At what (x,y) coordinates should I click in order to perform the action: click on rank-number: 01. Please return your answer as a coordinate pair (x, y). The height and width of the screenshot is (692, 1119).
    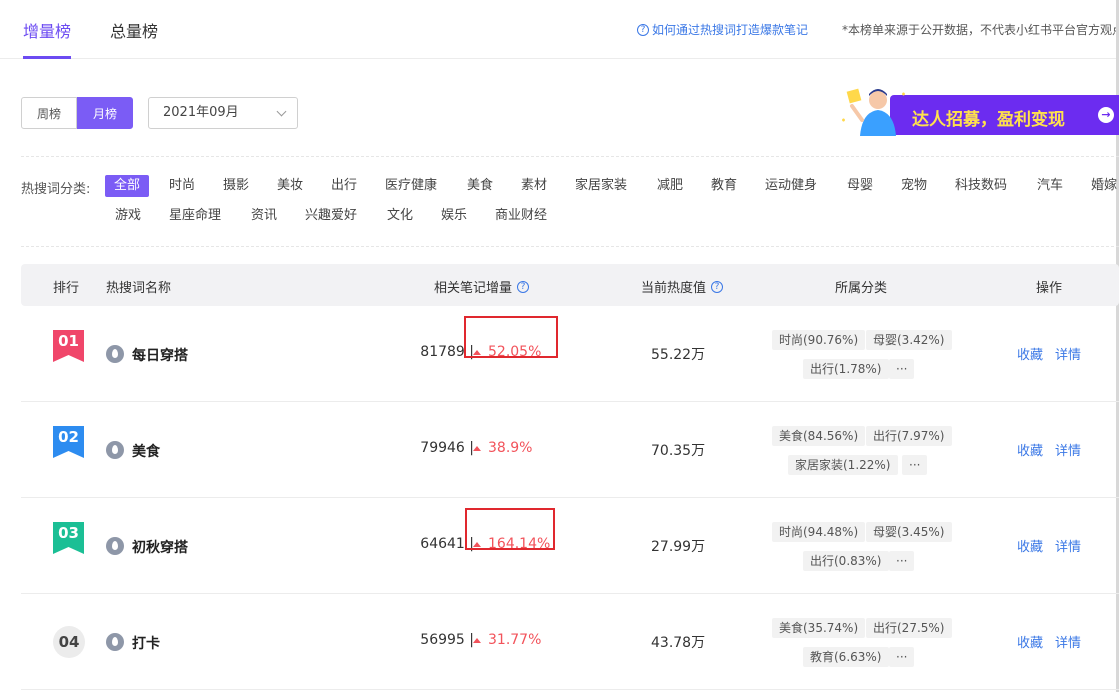
    Looking at the image, I should click on (68, 341).